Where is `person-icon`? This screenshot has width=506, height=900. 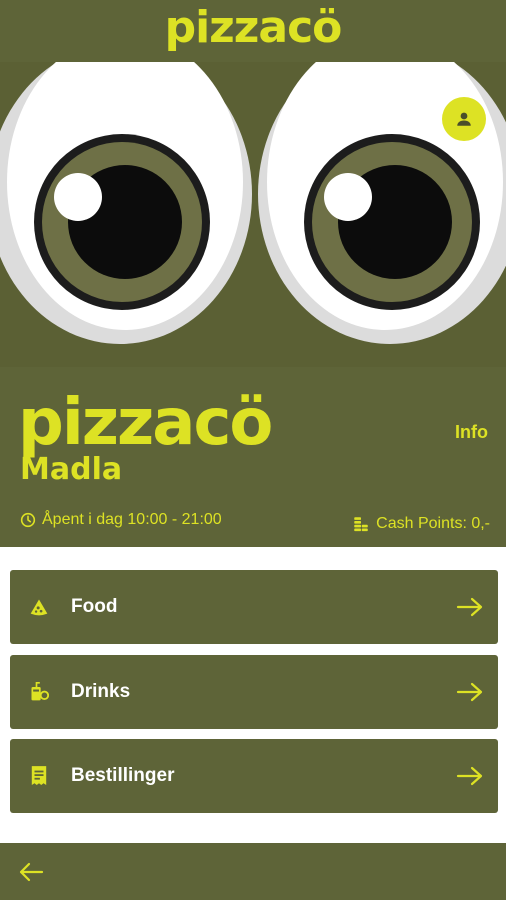 person-icon is located at coordinates (464, 119).